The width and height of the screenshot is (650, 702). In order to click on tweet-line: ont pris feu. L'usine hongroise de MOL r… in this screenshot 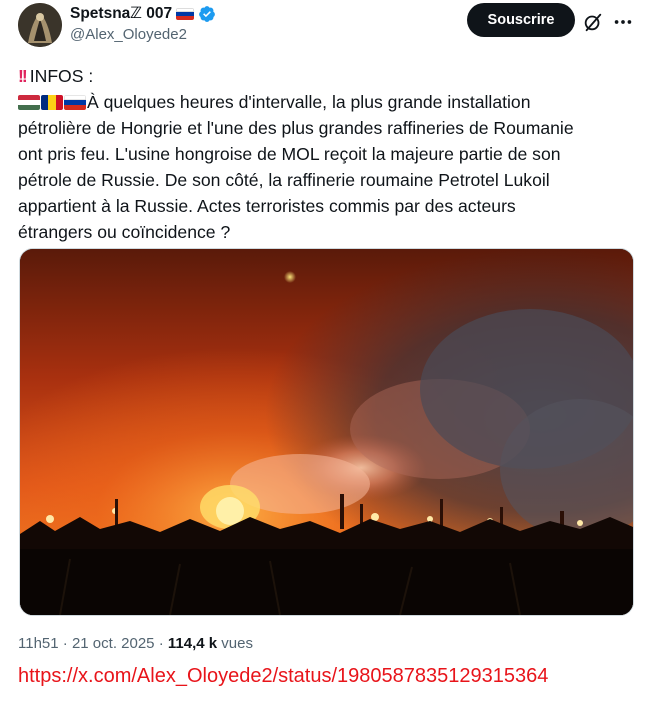, I will do `click(289, 154)`.